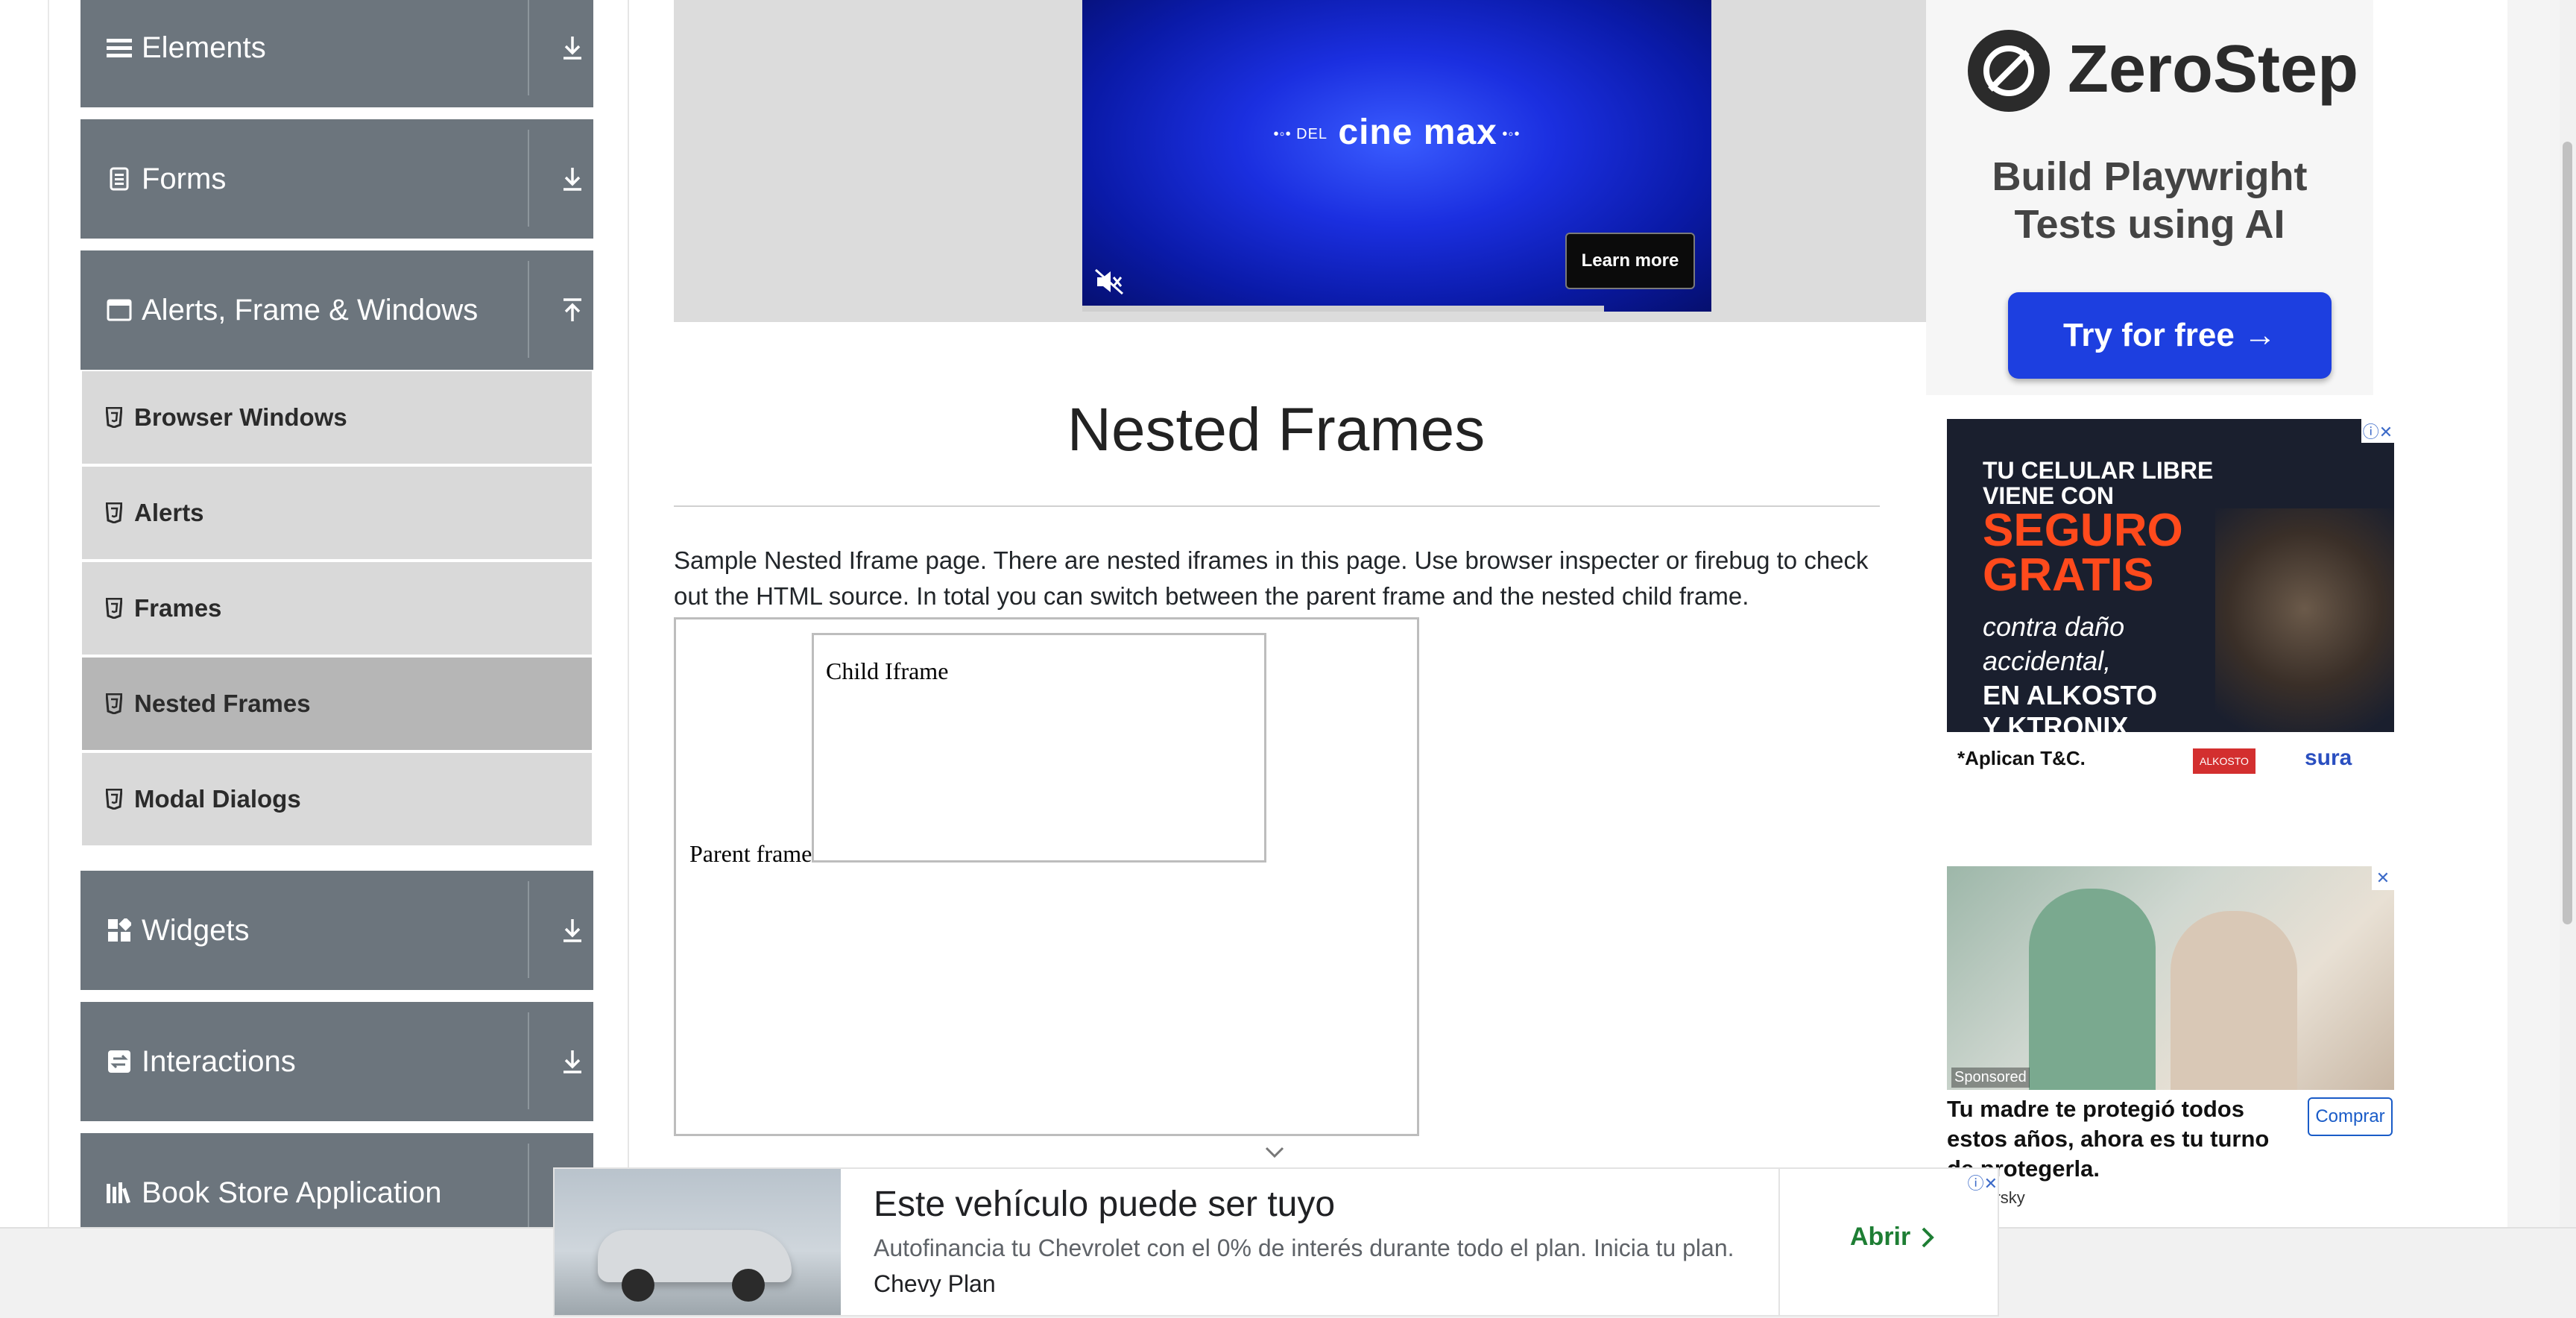  Describe the element at coordinates (222, 703) in the screenshot. I see `sidebar-item-label: Nested Frames` at that location.